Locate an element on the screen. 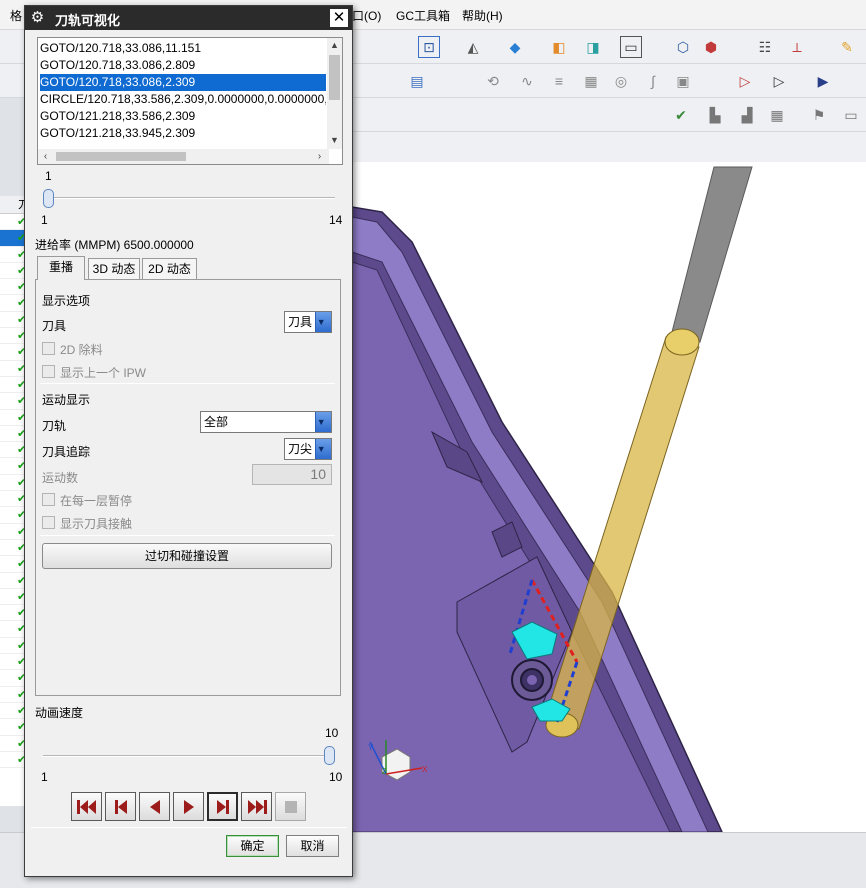 This screenshot has width=866, height=888. step-back-icon is located at coordinates (120, 806).